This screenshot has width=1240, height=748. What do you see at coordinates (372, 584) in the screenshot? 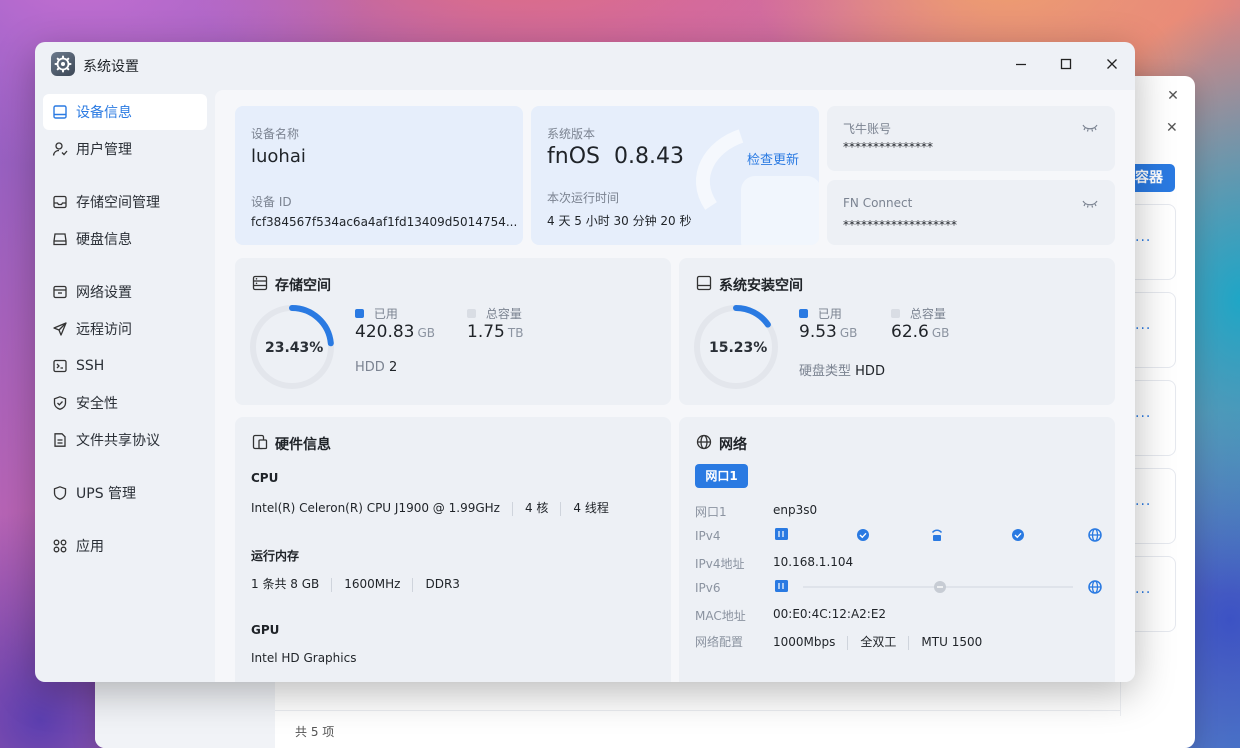
I see `memory-speed: 1600MHz` at bounding box center [372, 584].